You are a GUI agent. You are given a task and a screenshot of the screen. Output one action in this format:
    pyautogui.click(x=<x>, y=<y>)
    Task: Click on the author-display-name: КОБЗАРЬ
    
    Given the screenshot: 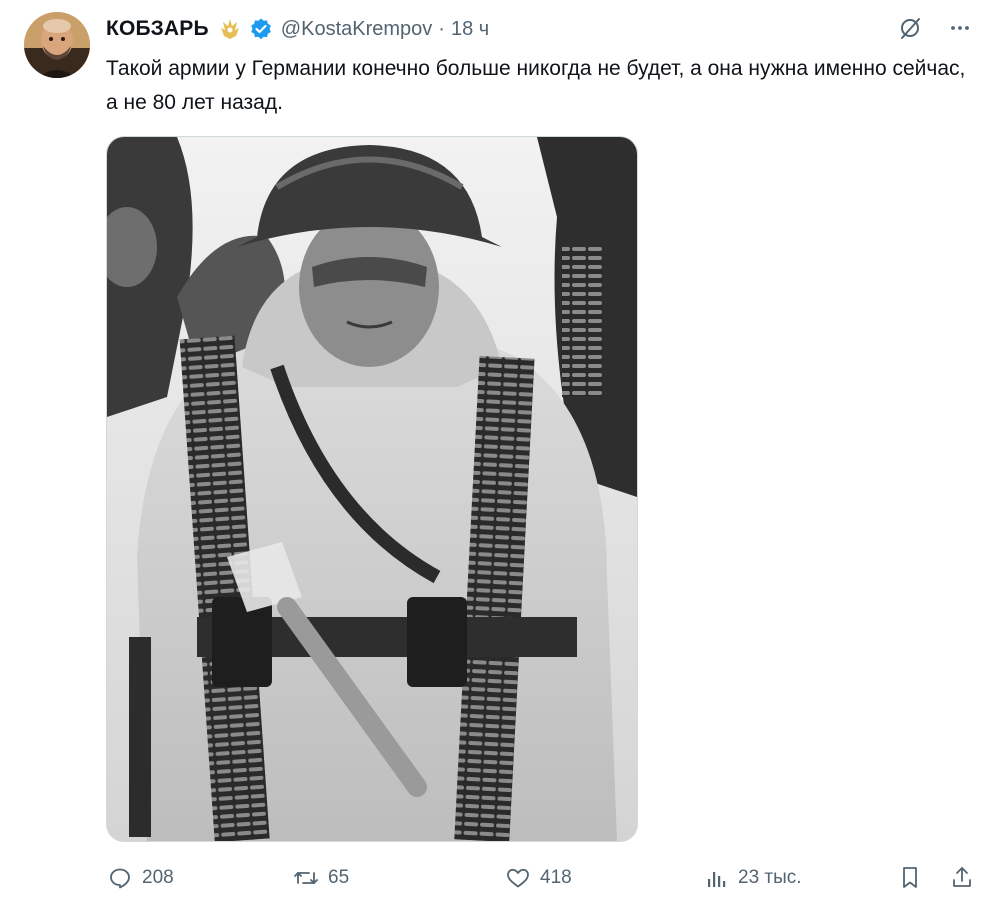 What is the action you would take?
    pyautogui.click(x=157, y=29)
    